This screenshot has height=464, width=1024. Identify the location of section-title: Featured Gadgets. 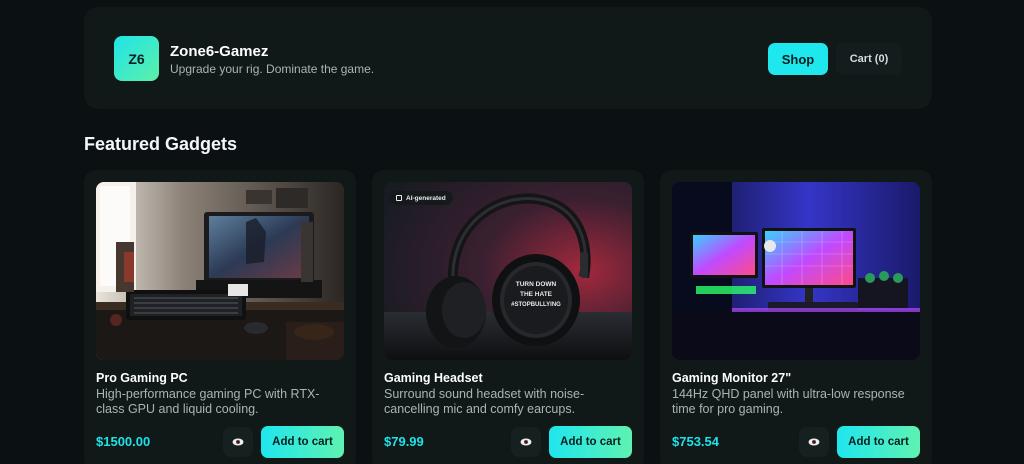
(161, 144).